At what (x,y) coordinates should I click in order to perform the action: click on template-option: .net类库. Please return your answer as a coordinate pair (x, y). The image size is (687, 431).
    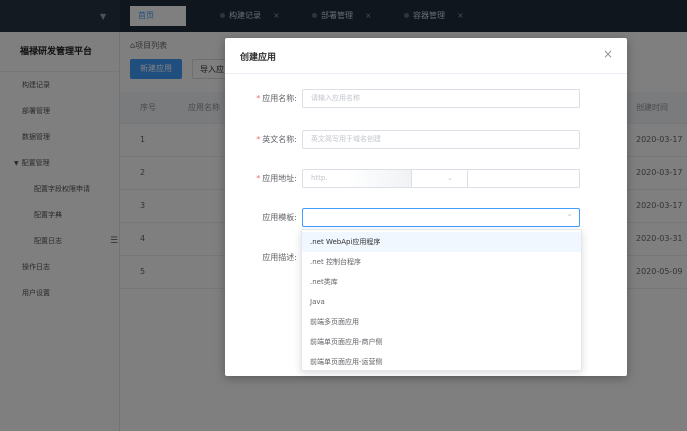
    Looking at the image, I should click on (441, 282).